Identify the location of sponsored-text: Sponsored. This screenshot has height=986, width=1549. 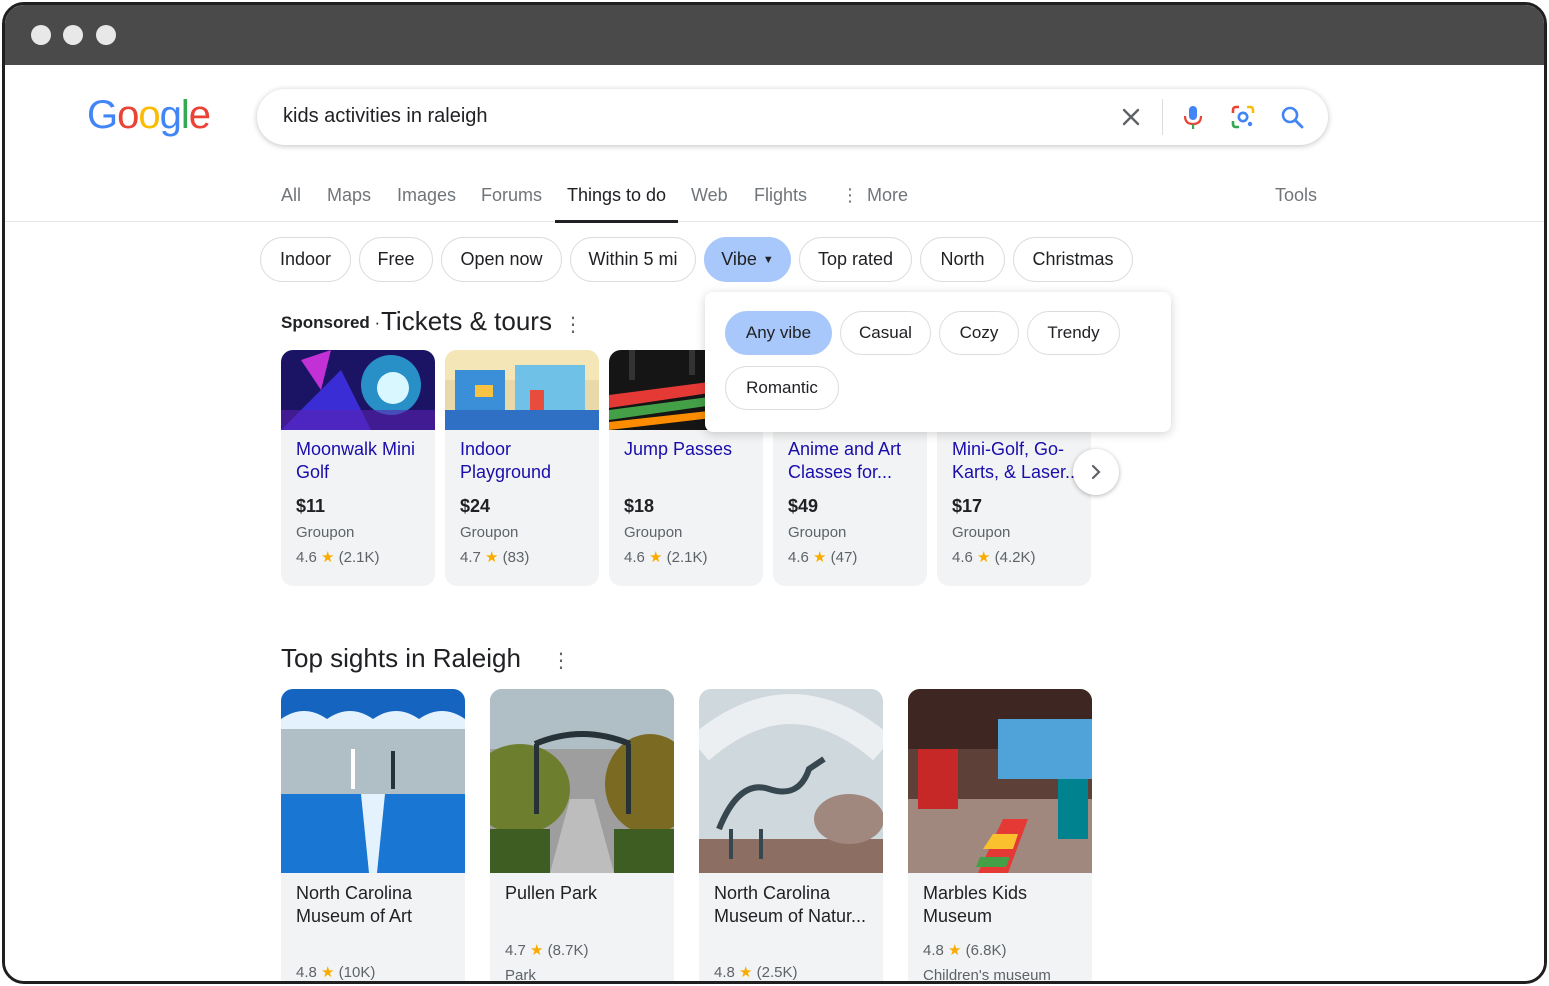
(325, 322).